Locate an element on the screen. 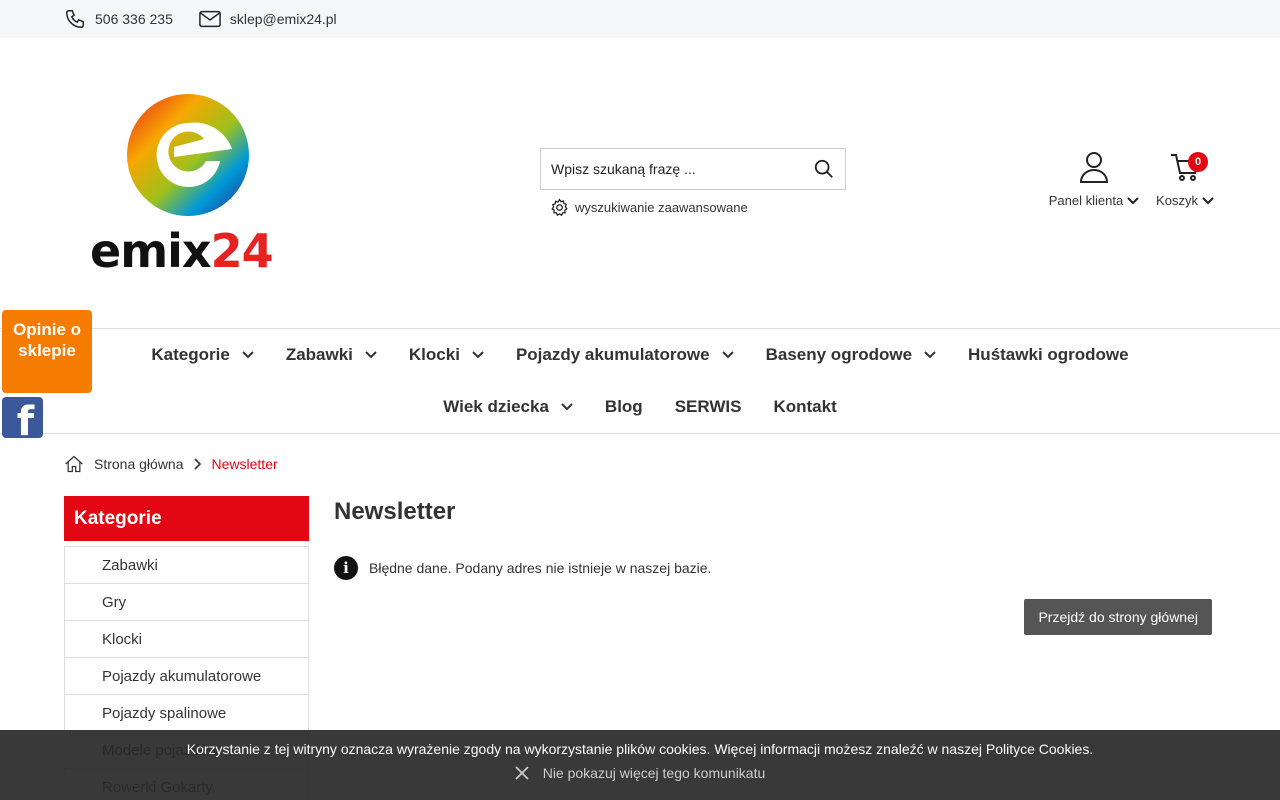 The height and width of the screenshot is (800, 1280). advanced-search-label: wyszukiwanie zaawansowane is located at coordinates (661, 207).